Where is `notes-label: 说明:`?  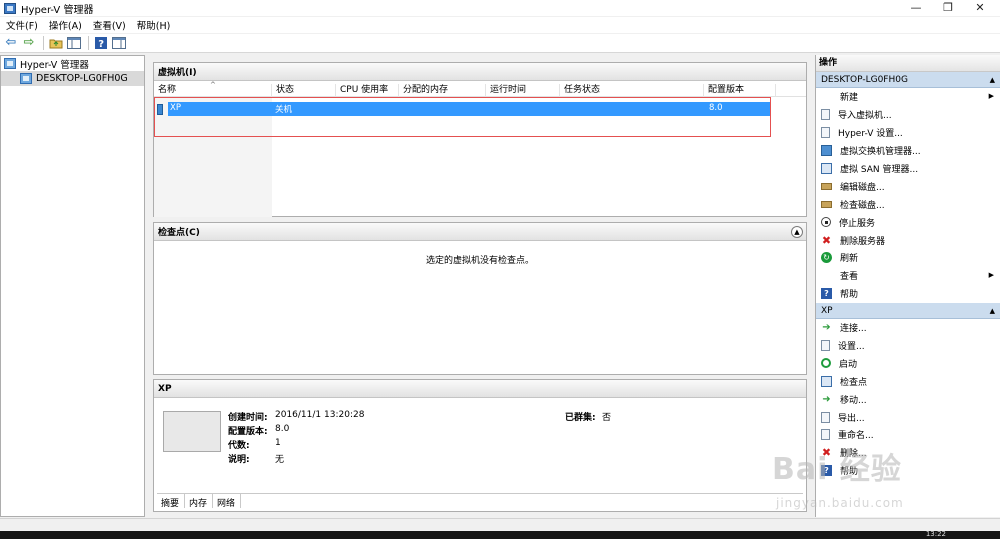
notes-label: 说明: is located at coordinates (239, 460).